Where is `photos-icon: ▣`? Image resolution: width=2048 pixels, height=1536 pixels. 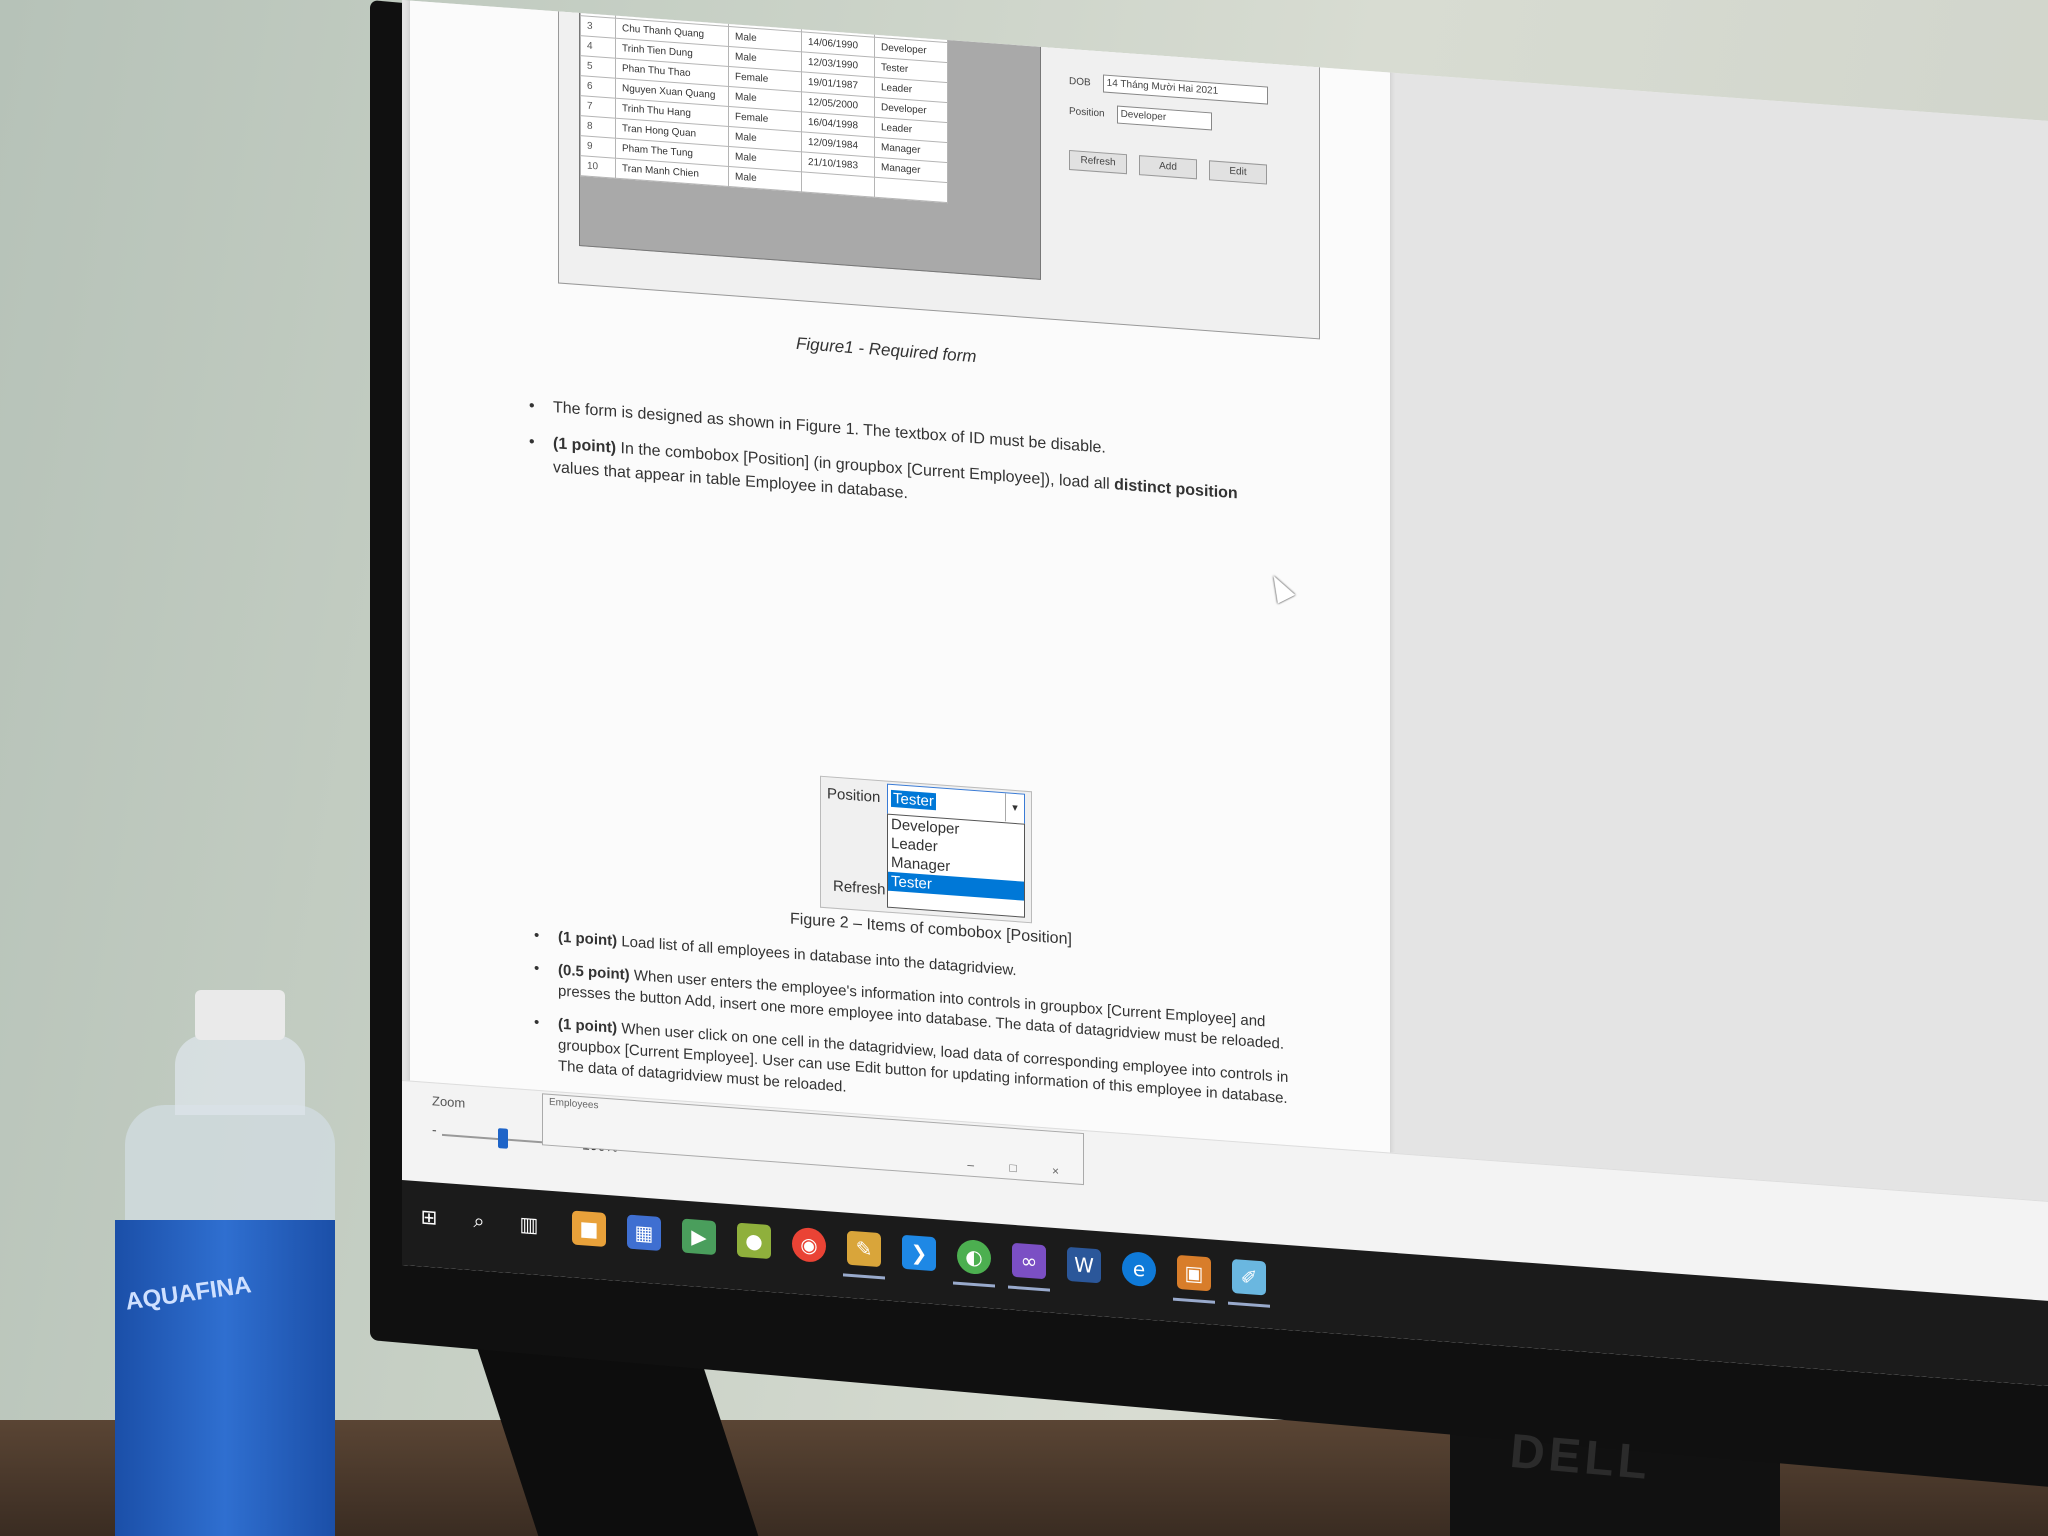
photos-icon: ▣ is located at coordinates (1194, 1273).